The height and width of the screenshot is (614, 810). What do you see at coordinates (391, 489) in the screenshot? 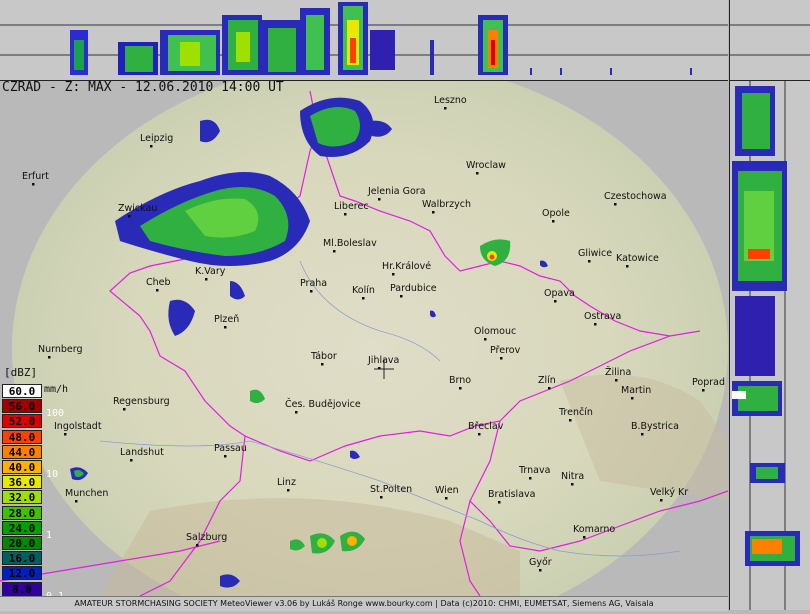
I see `city-label: St.Polten` at bounding box center [391, 489].